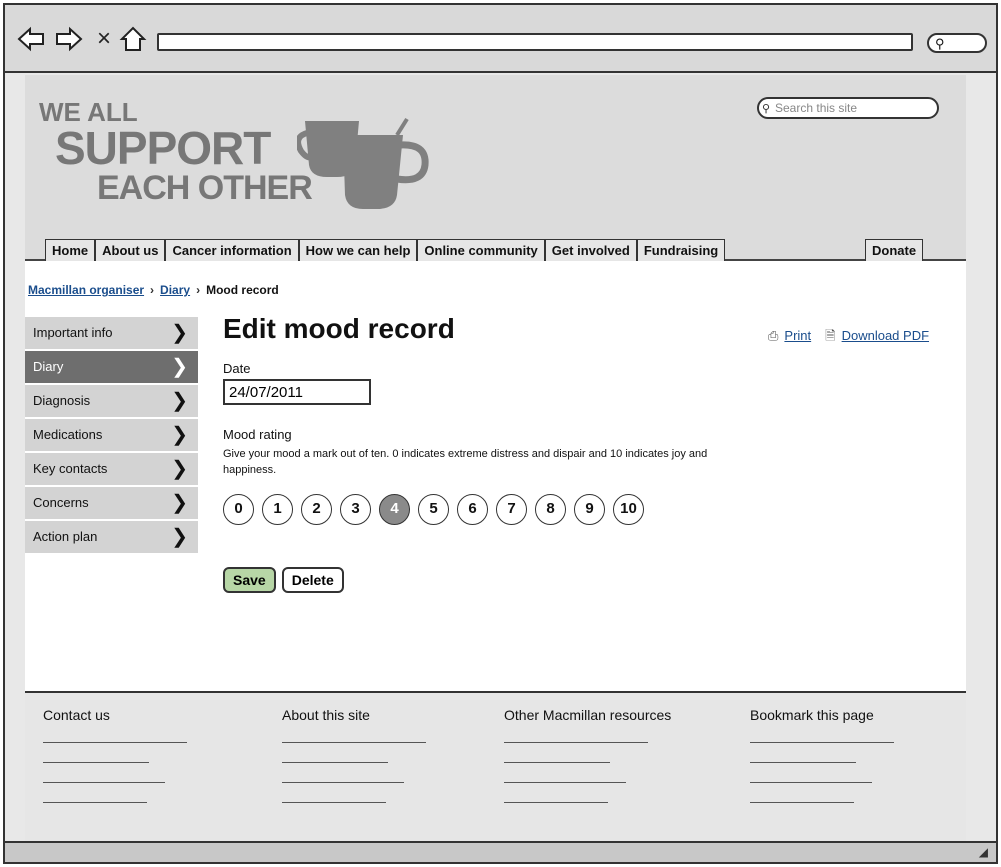  I want to click on sidebar-item-important-info: Important info ❯, so click(111, 333).